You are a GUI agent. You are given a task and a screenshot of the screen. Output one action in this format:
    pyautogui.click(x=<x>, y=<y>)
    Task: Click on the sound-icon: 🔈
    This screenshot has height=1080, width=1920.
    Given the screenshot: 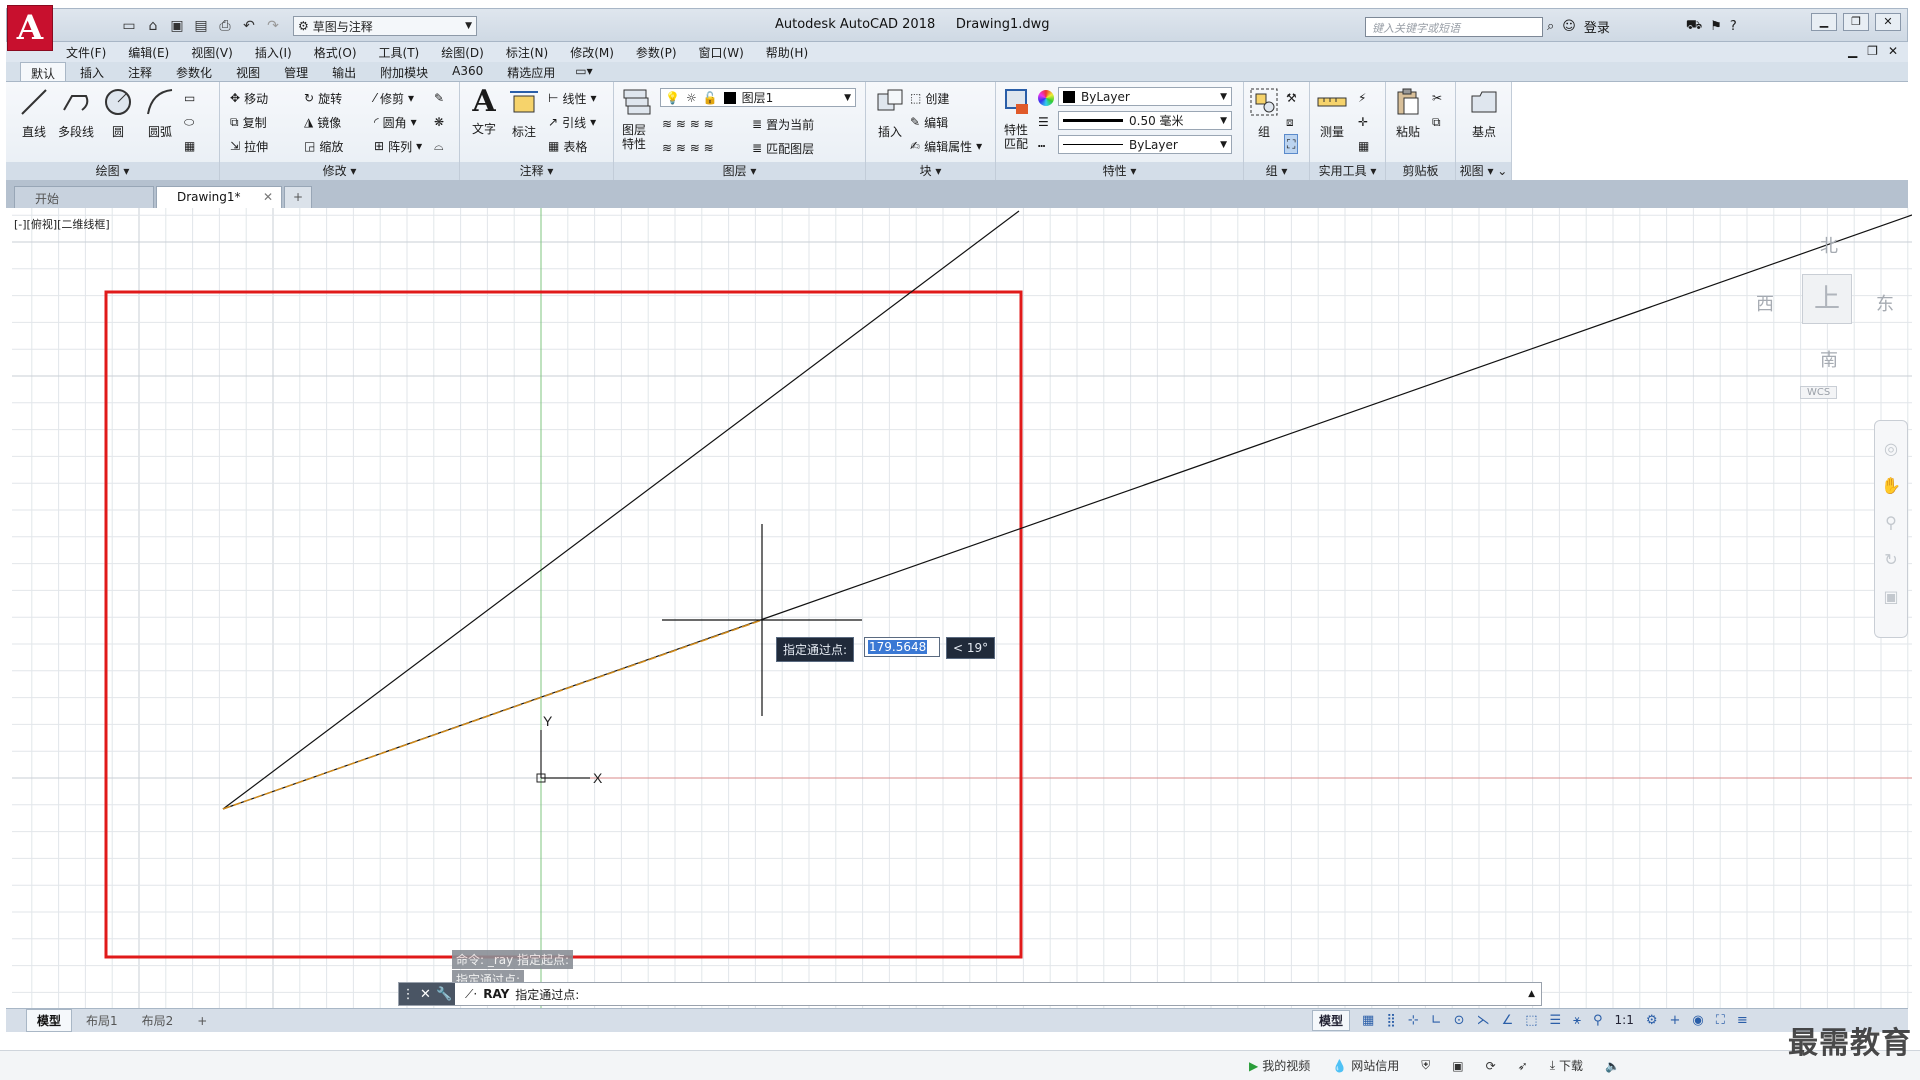 What is the action you would take?
    pyautogui.click(x=1612, y=1066)
    